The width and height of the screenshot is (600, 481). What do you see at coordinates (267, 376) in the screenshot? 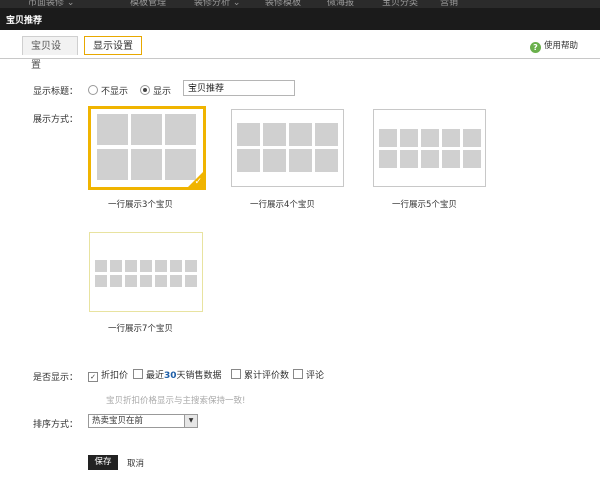
I see `checkbox-label: 累计评价数` at bounding box center [267, 376].